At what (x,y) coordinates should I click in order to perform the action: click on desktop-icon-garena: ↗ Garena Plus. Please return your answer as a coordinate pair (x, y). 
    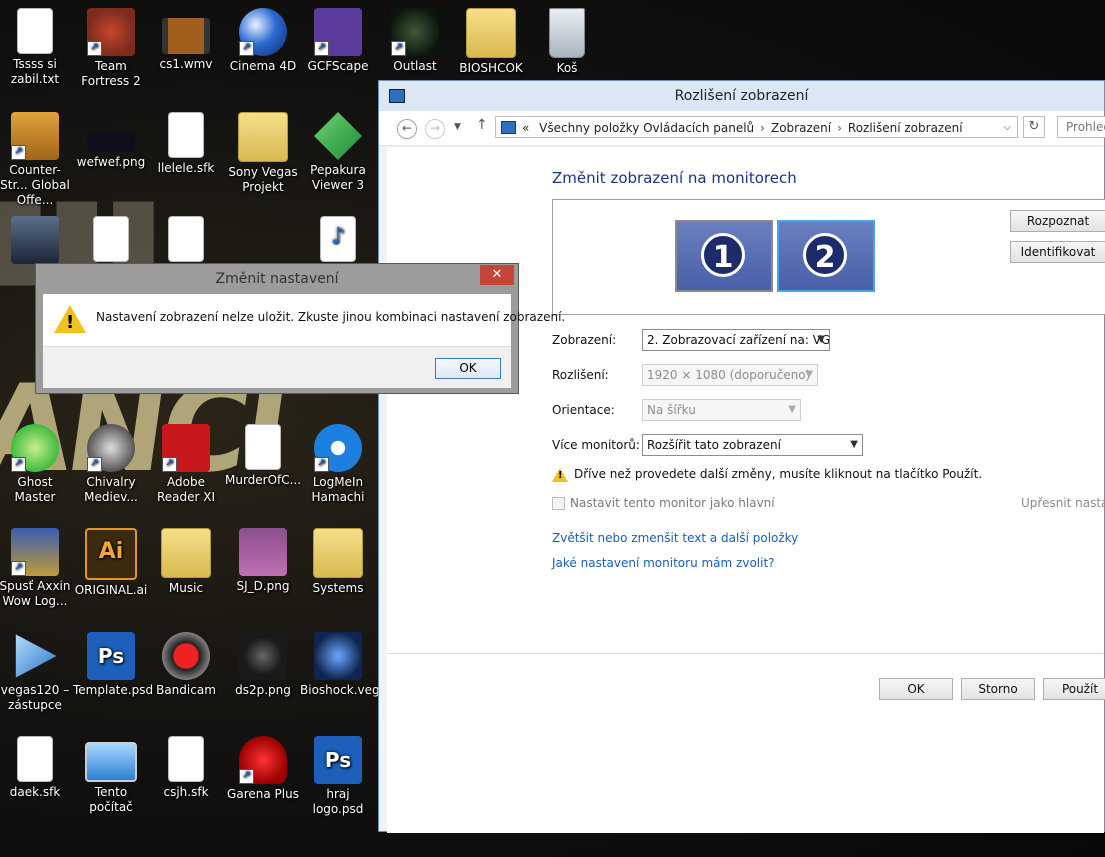
    Looking at the image, I should click on (263, 769).